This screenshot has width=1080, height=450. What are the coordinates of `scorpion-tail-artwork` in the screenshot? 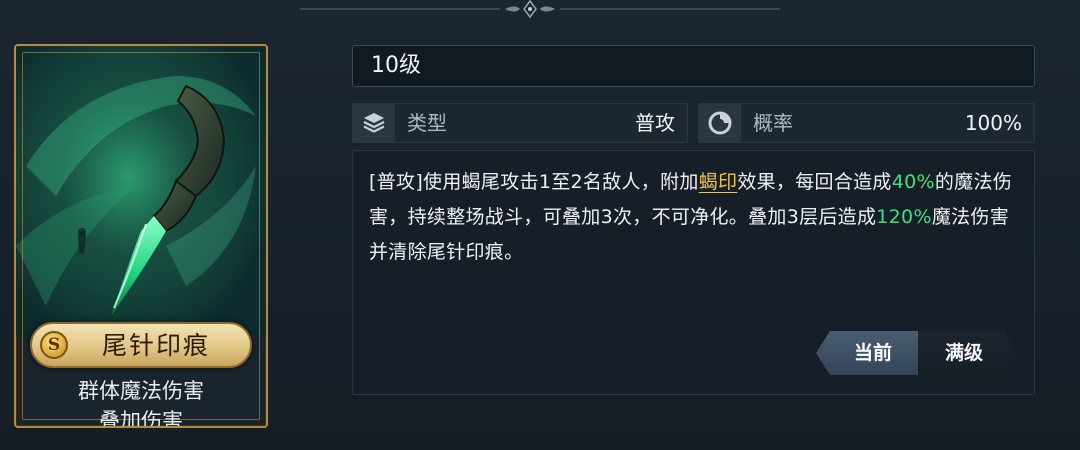 It's located at (141, 191).